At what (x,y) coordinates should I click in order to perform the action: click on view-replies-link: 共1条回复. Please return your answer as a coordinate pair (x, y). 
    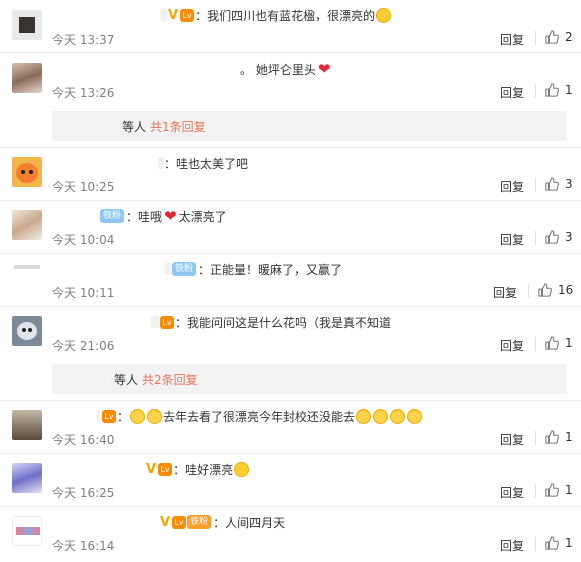
    Looking at the image, I should click on (178, 126).